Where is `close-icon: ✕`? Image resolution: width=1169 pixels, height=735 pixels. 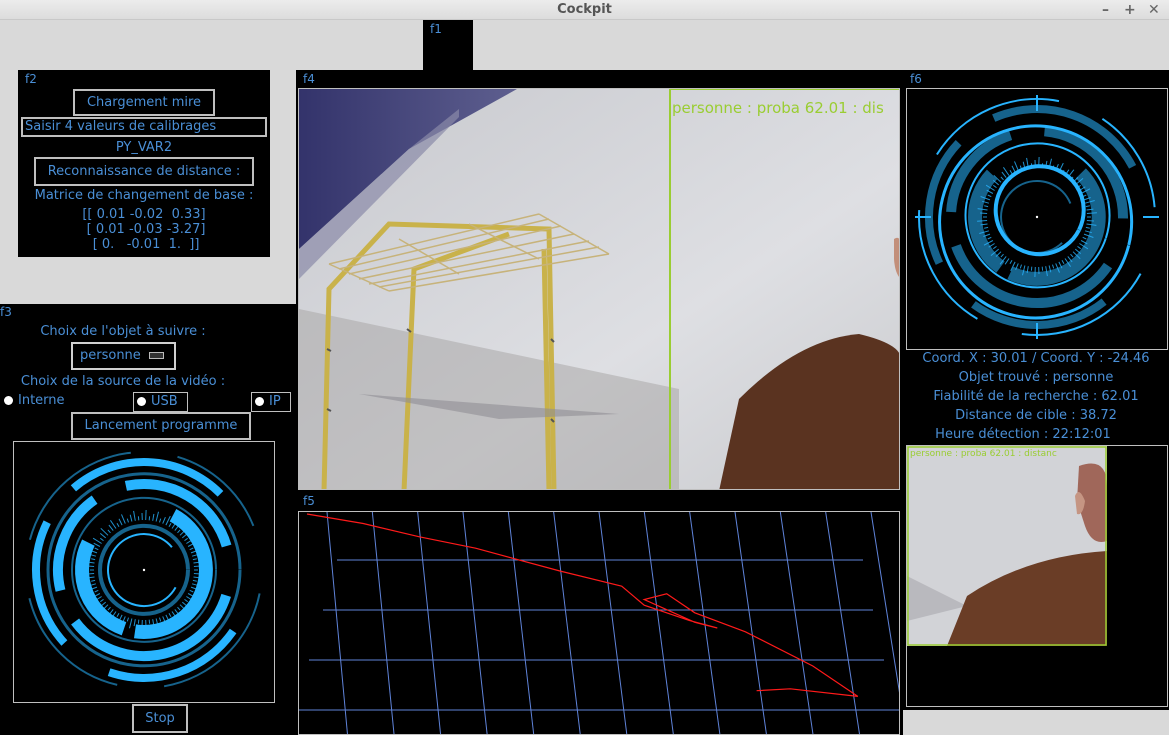
close-icon: ✕ is located at coordinates (1154, 10).